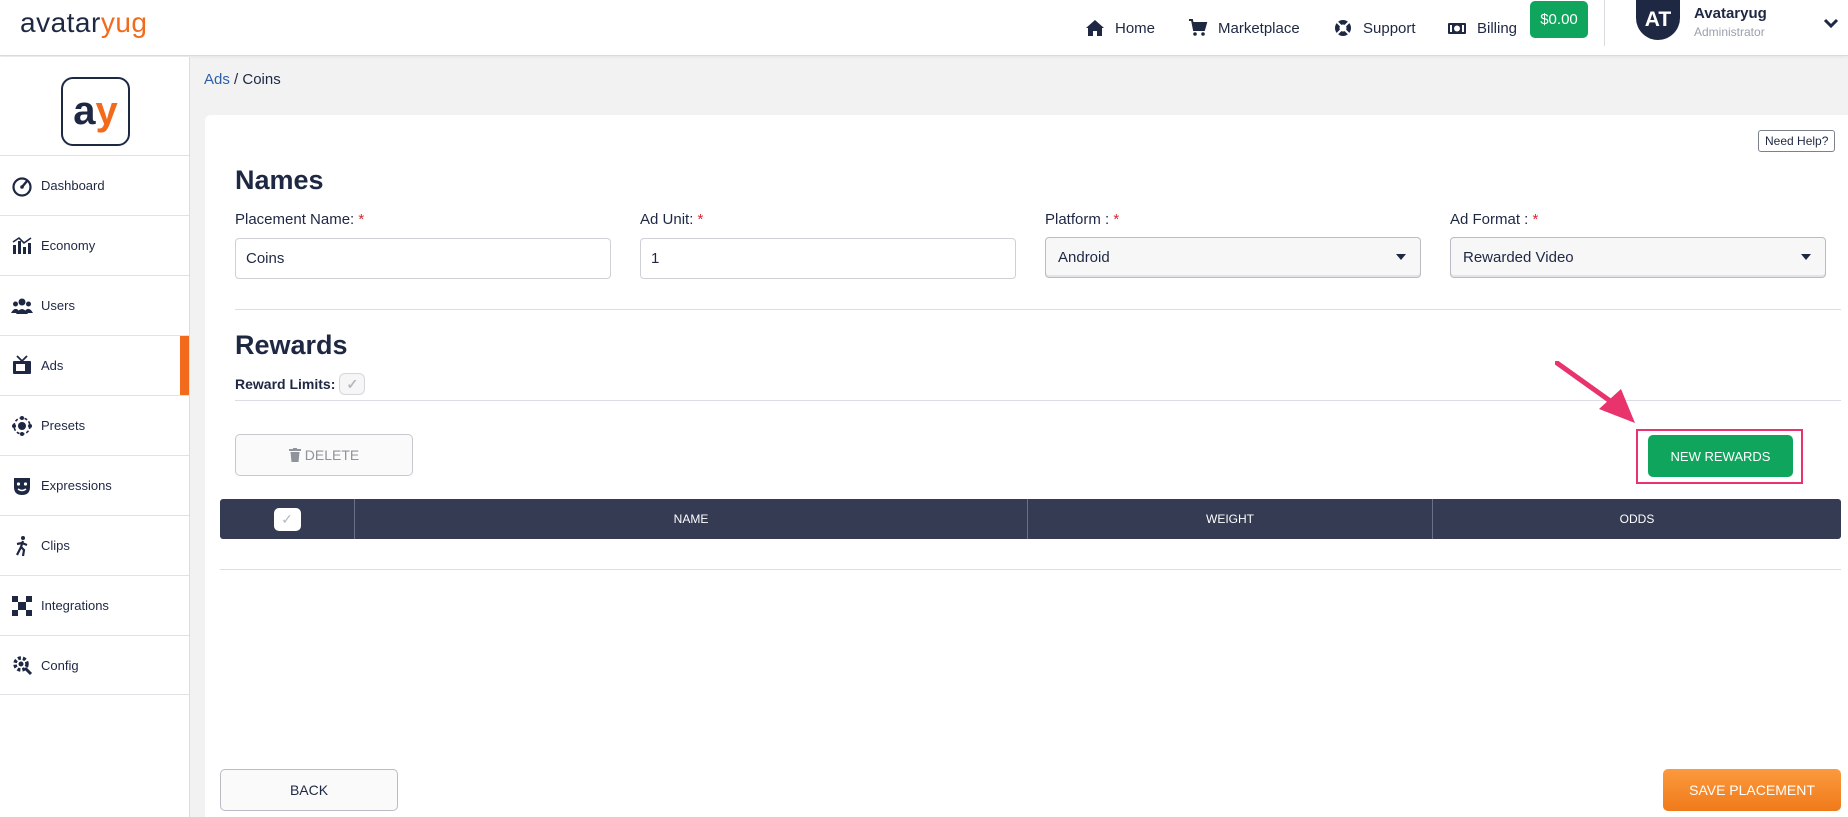 The width and height of the screenshot is (1848, 817). Describe the element at coordinates (75, 605) in the screenshot. I see `sidebar-item-label: Integrations` at that location.